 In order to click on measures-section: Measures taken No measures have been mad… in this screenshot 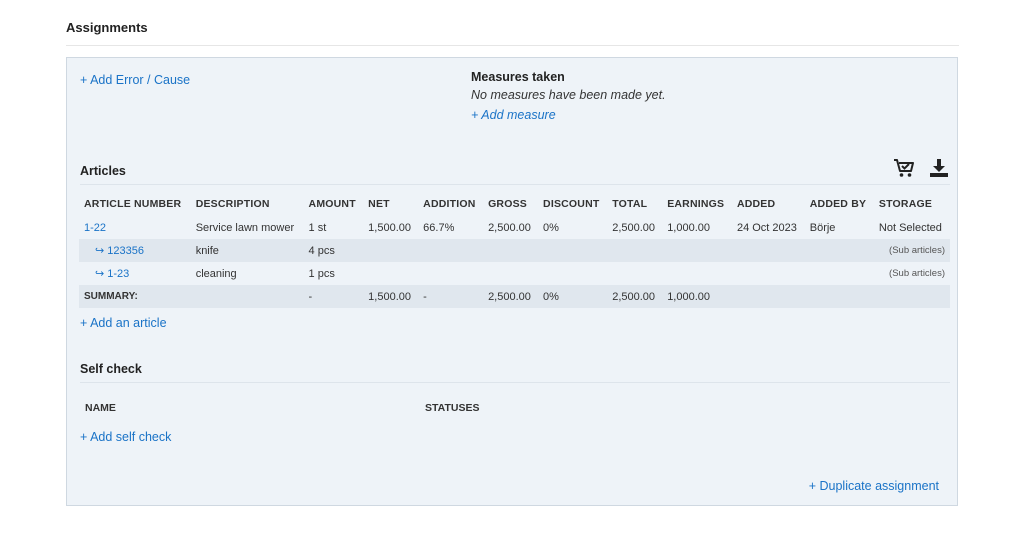, I will do `click(568, 96)`.